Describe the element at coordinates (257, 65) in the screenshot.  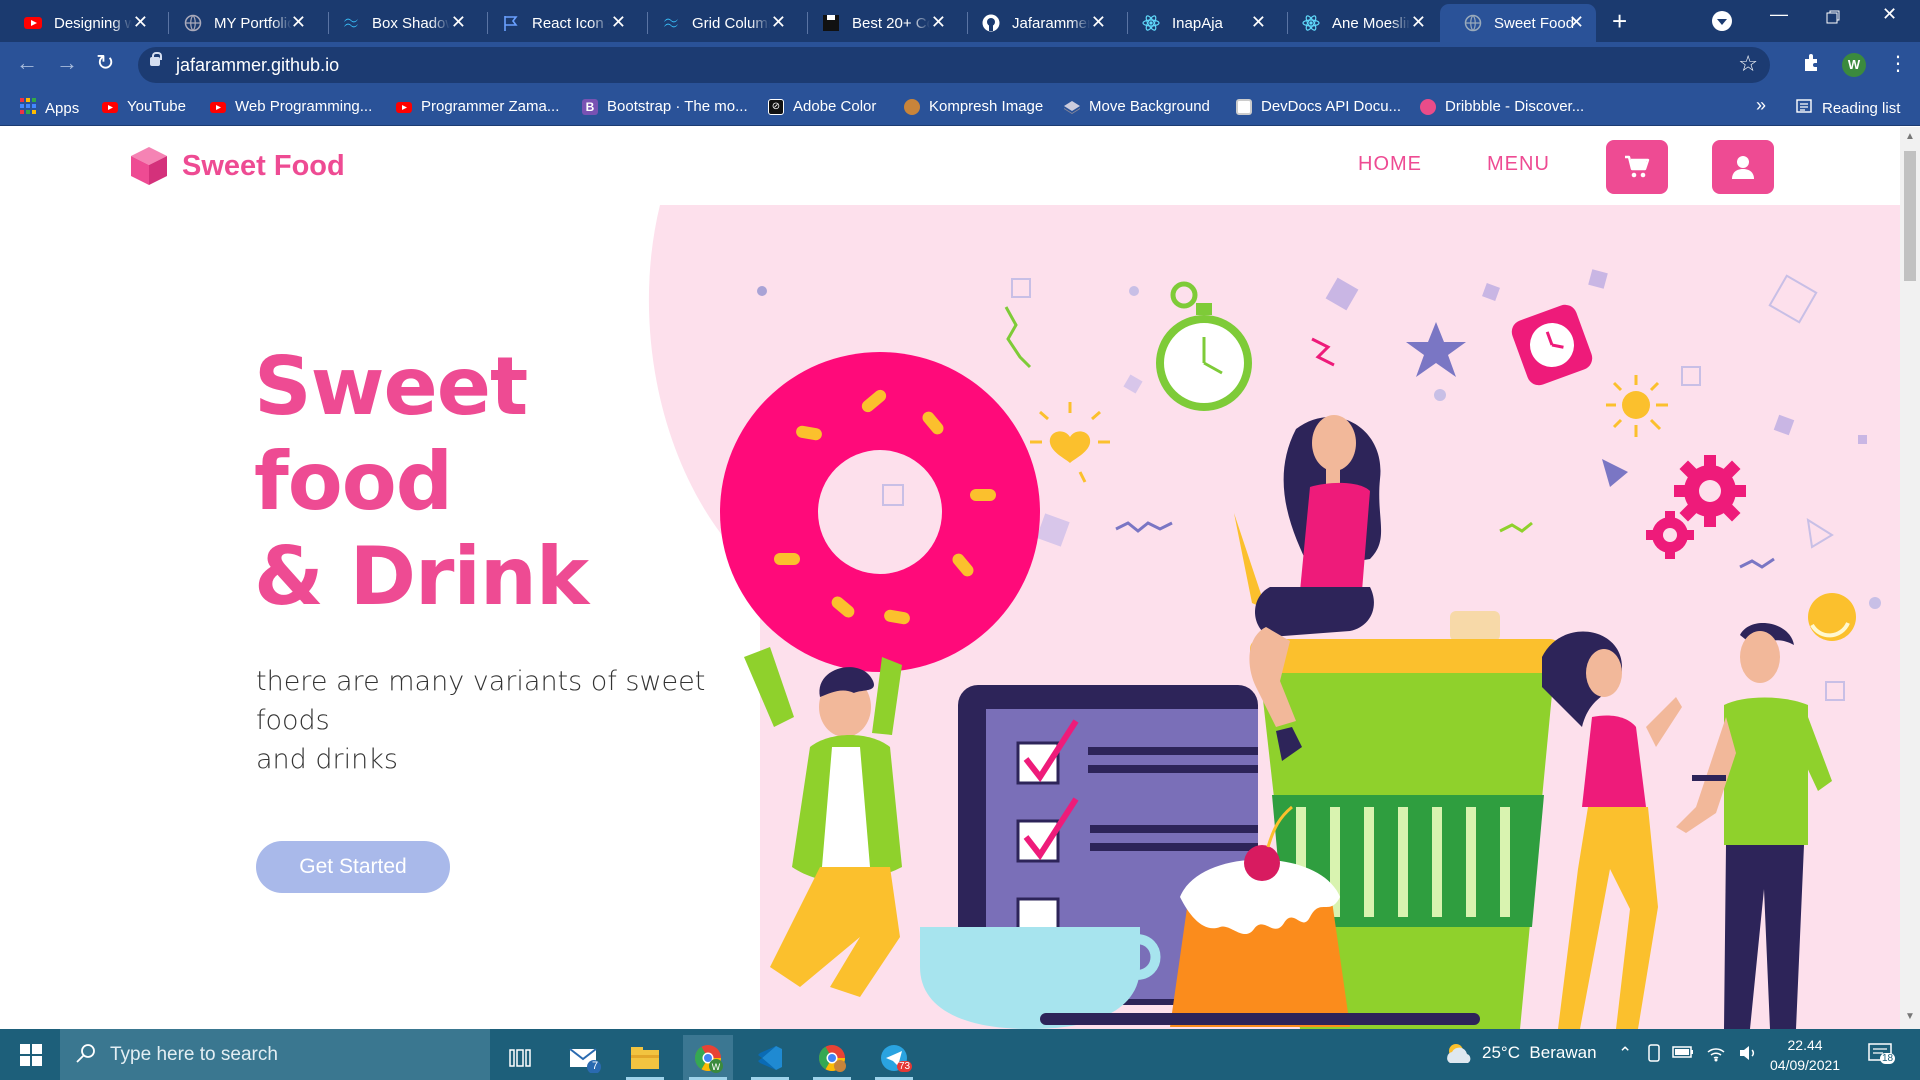
I see `url-text: jafarammer.github.io` at that location.